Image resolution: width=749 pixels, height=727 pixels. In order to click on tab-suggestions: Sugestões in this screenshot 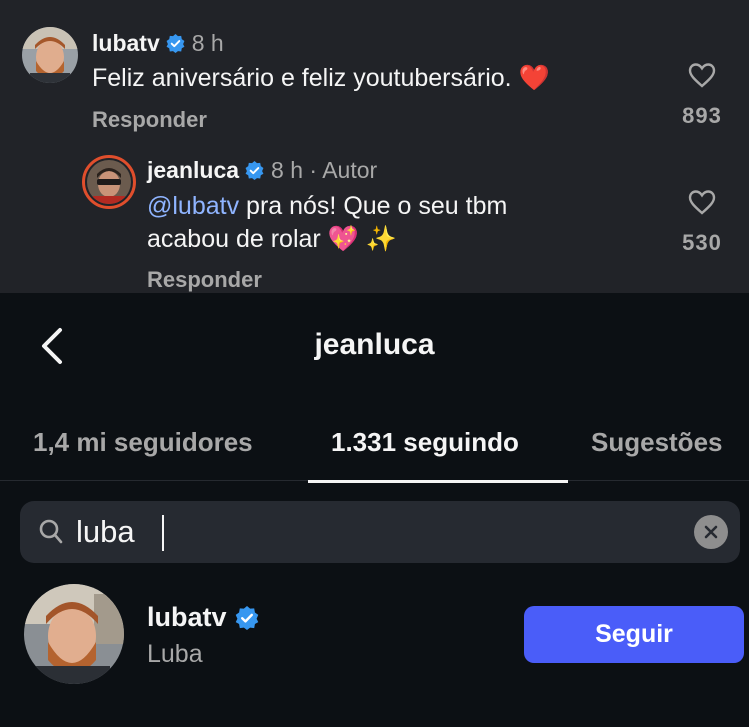, I will do `click(657, 442)`.